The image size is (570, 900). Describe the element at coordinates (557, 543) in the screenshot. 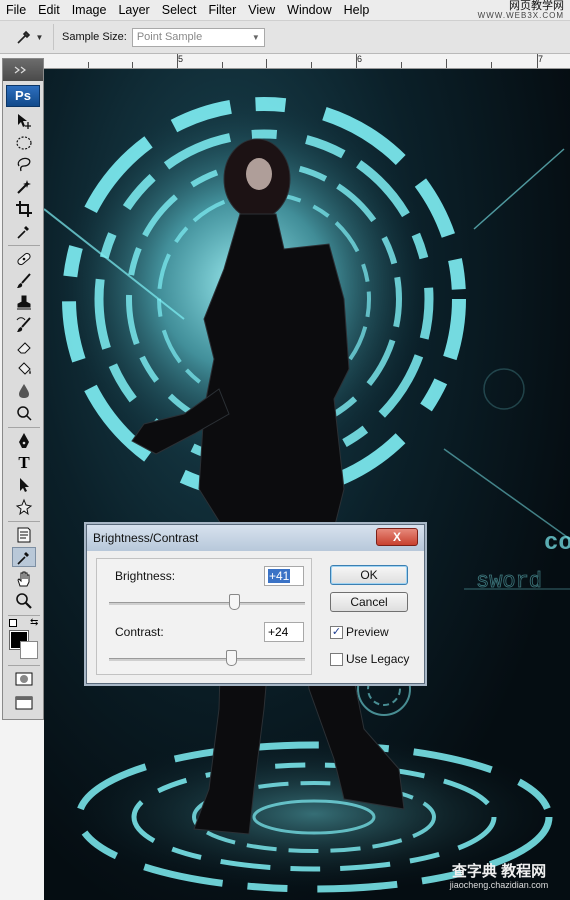

I see `hud-text-co: co` at that location.